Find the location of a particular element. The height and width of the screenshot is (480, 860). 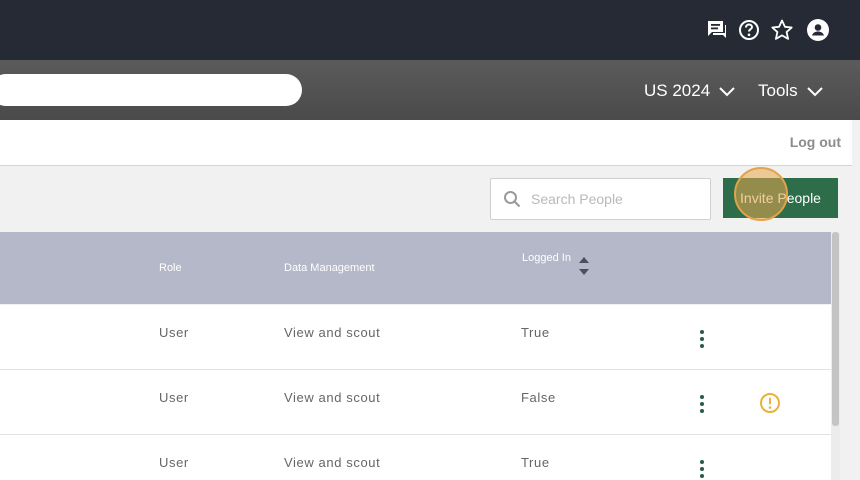

account-icon is located at coordinates (818, 30).